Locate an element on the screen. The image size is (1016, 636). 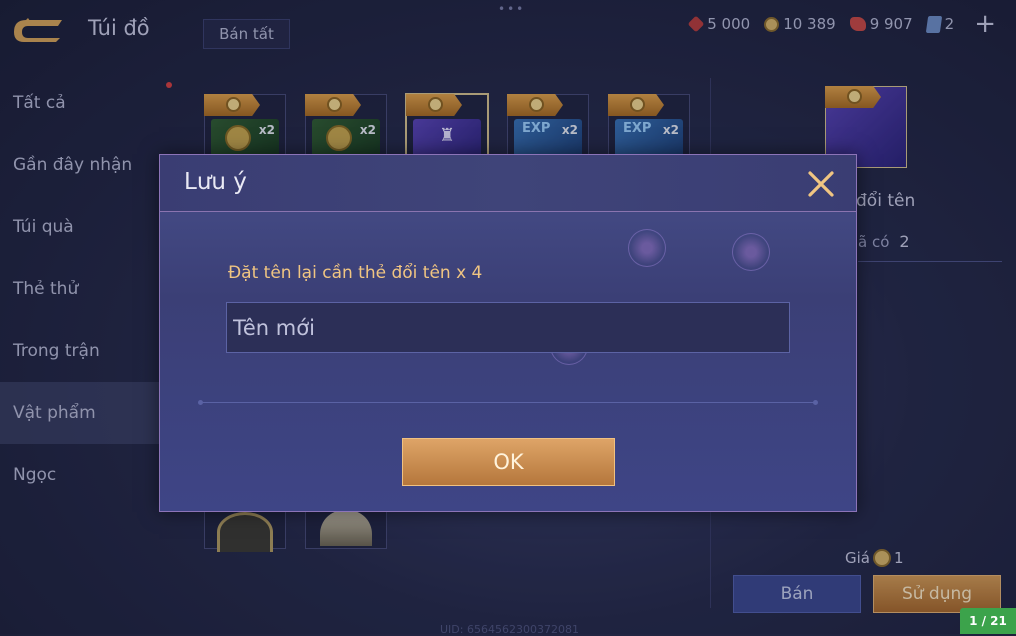
dialog-divider is located at coordinates (508, 402).